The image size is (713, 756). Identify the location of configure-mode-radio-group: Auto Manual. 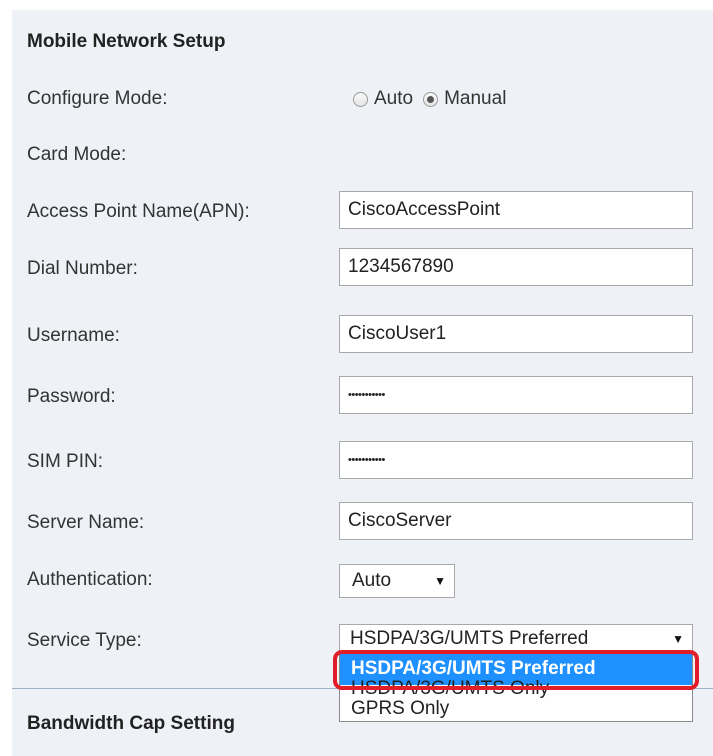
(434, 99).